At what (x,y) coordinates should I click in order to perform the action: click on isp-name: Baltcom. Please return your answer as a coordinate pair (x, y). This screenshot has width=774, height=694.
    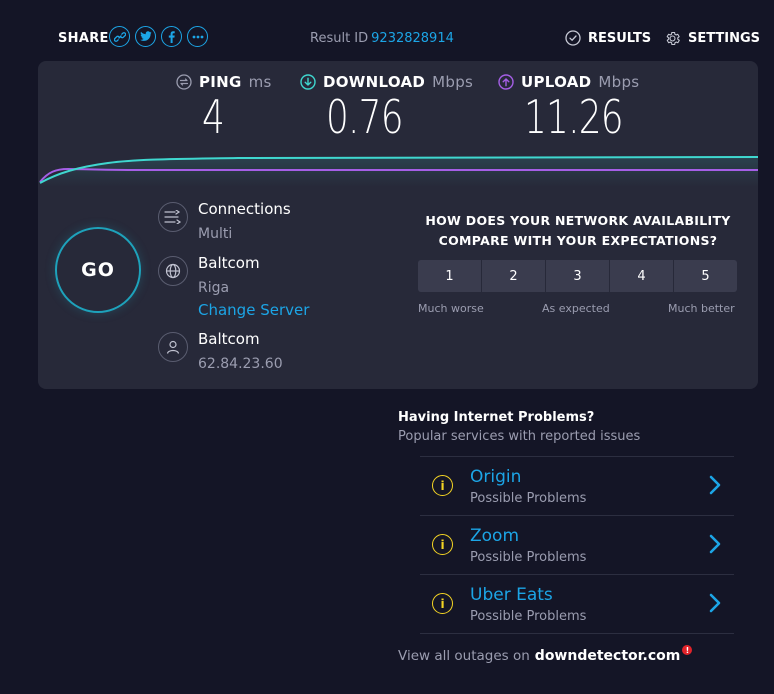
    Looking at the image, I should click on (229, 339).